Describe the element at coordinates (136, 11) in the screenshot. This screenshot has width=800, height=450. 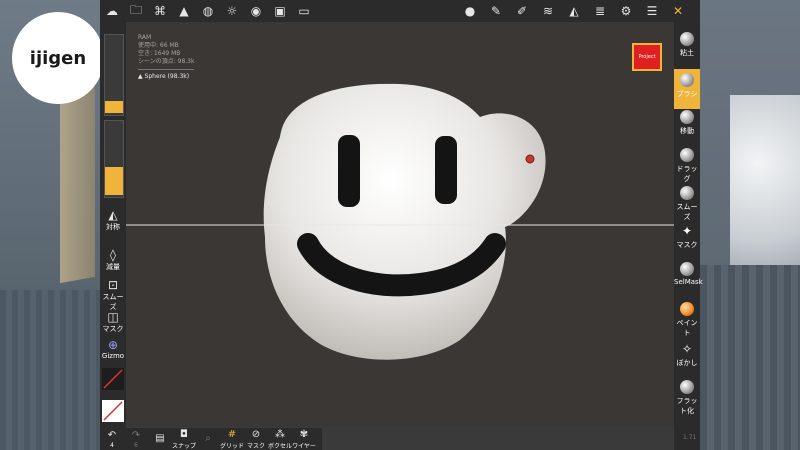
I see `folder-icon: 🗀` at that location.